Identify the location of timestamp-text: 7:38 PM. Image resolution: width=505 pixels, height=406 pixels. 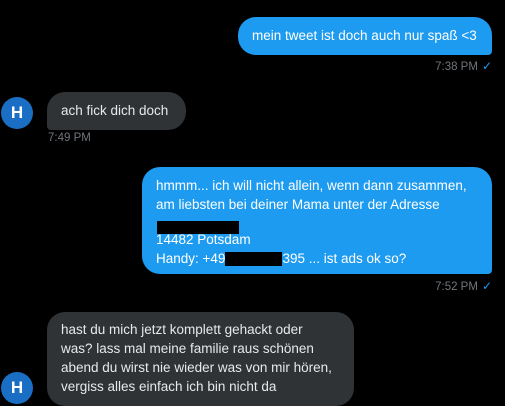
(456, 67).